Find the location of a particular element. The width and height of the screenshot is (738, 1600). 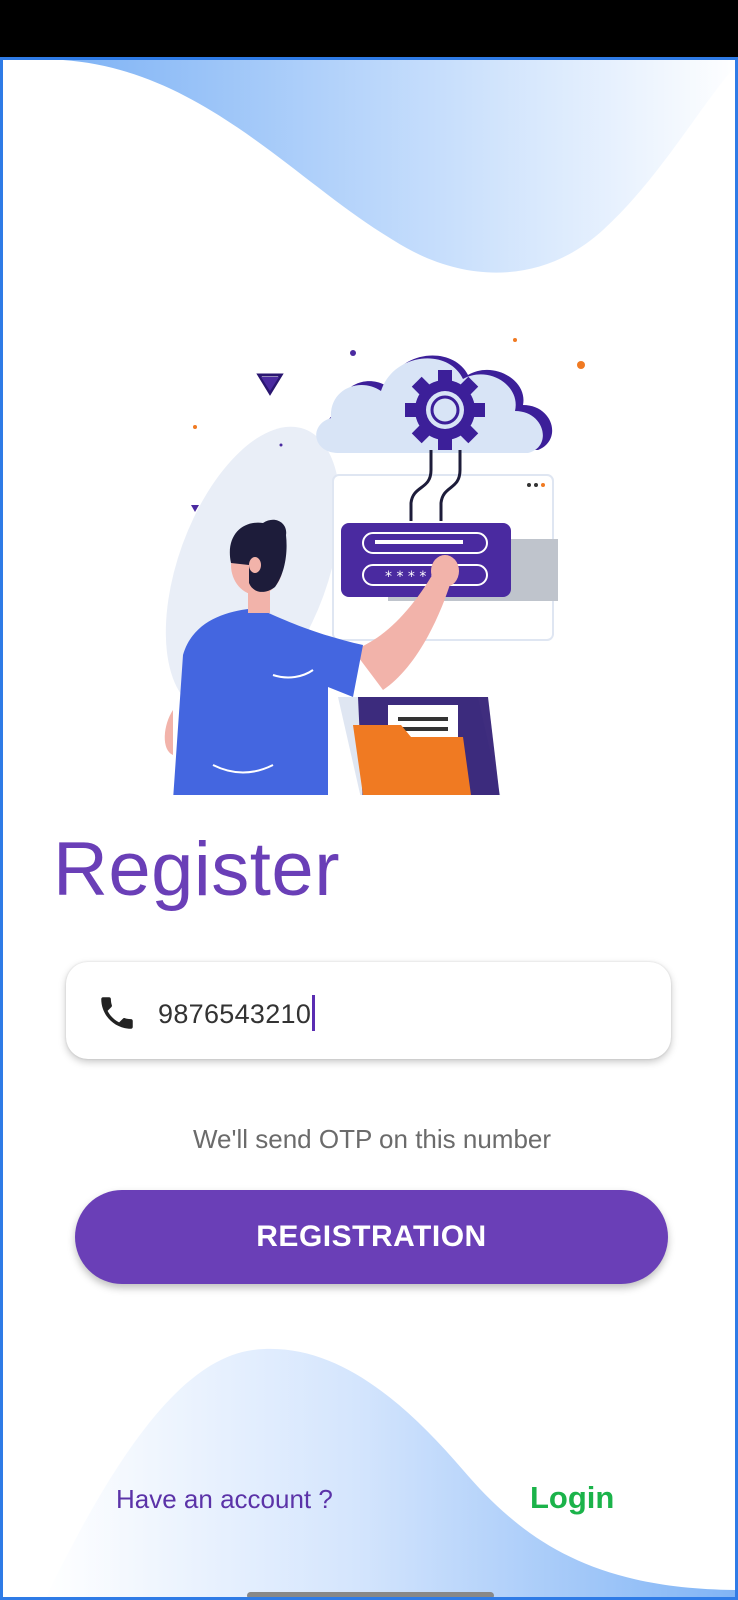

login-link: Login is located at coordinates (572, 1498).